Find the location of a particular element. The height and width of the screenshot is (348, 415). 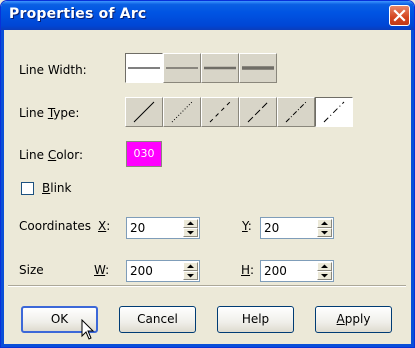

close-button is located at coordinates (399, 15).